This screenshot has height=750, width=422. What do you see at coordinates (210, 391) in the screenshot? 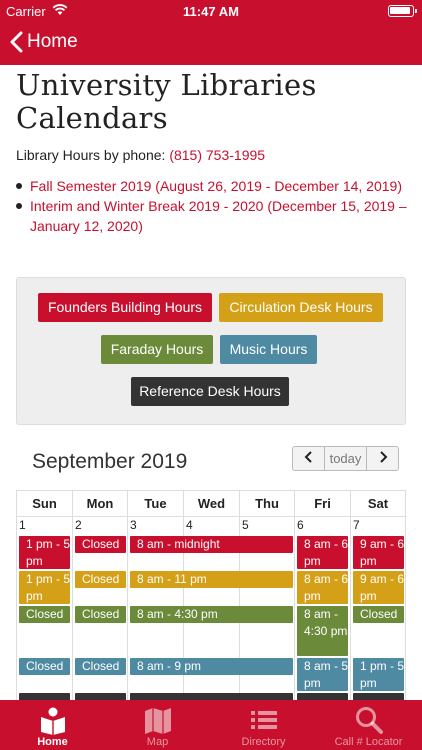
I see `reference-hours-button: Reference Desk Hours` at bounding box center [210, 391].